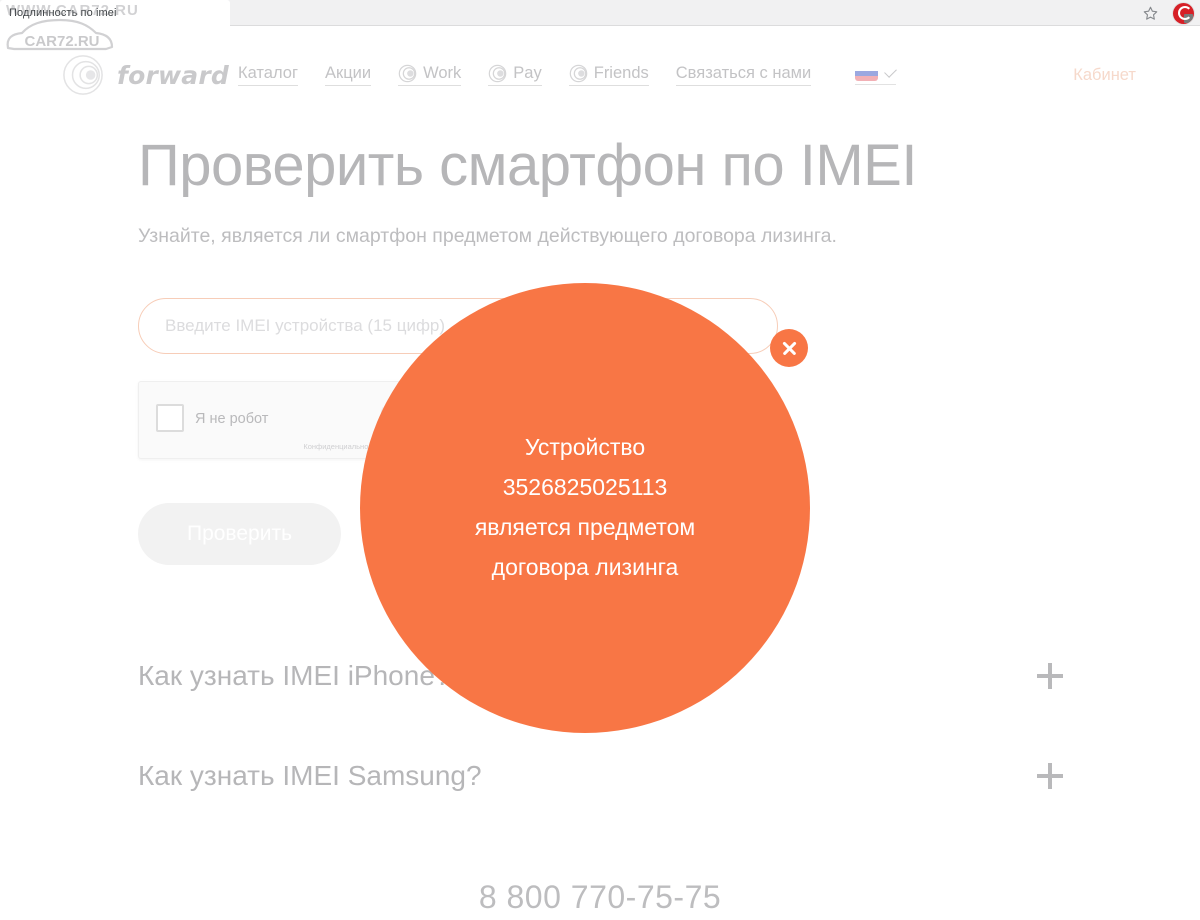 The width and height of the screenshot is (1200, 920). Describe the element at coordinates (294, 675) in the screenshot. I see `faq-question: Как узнать IMEI iPhone?` at that location.